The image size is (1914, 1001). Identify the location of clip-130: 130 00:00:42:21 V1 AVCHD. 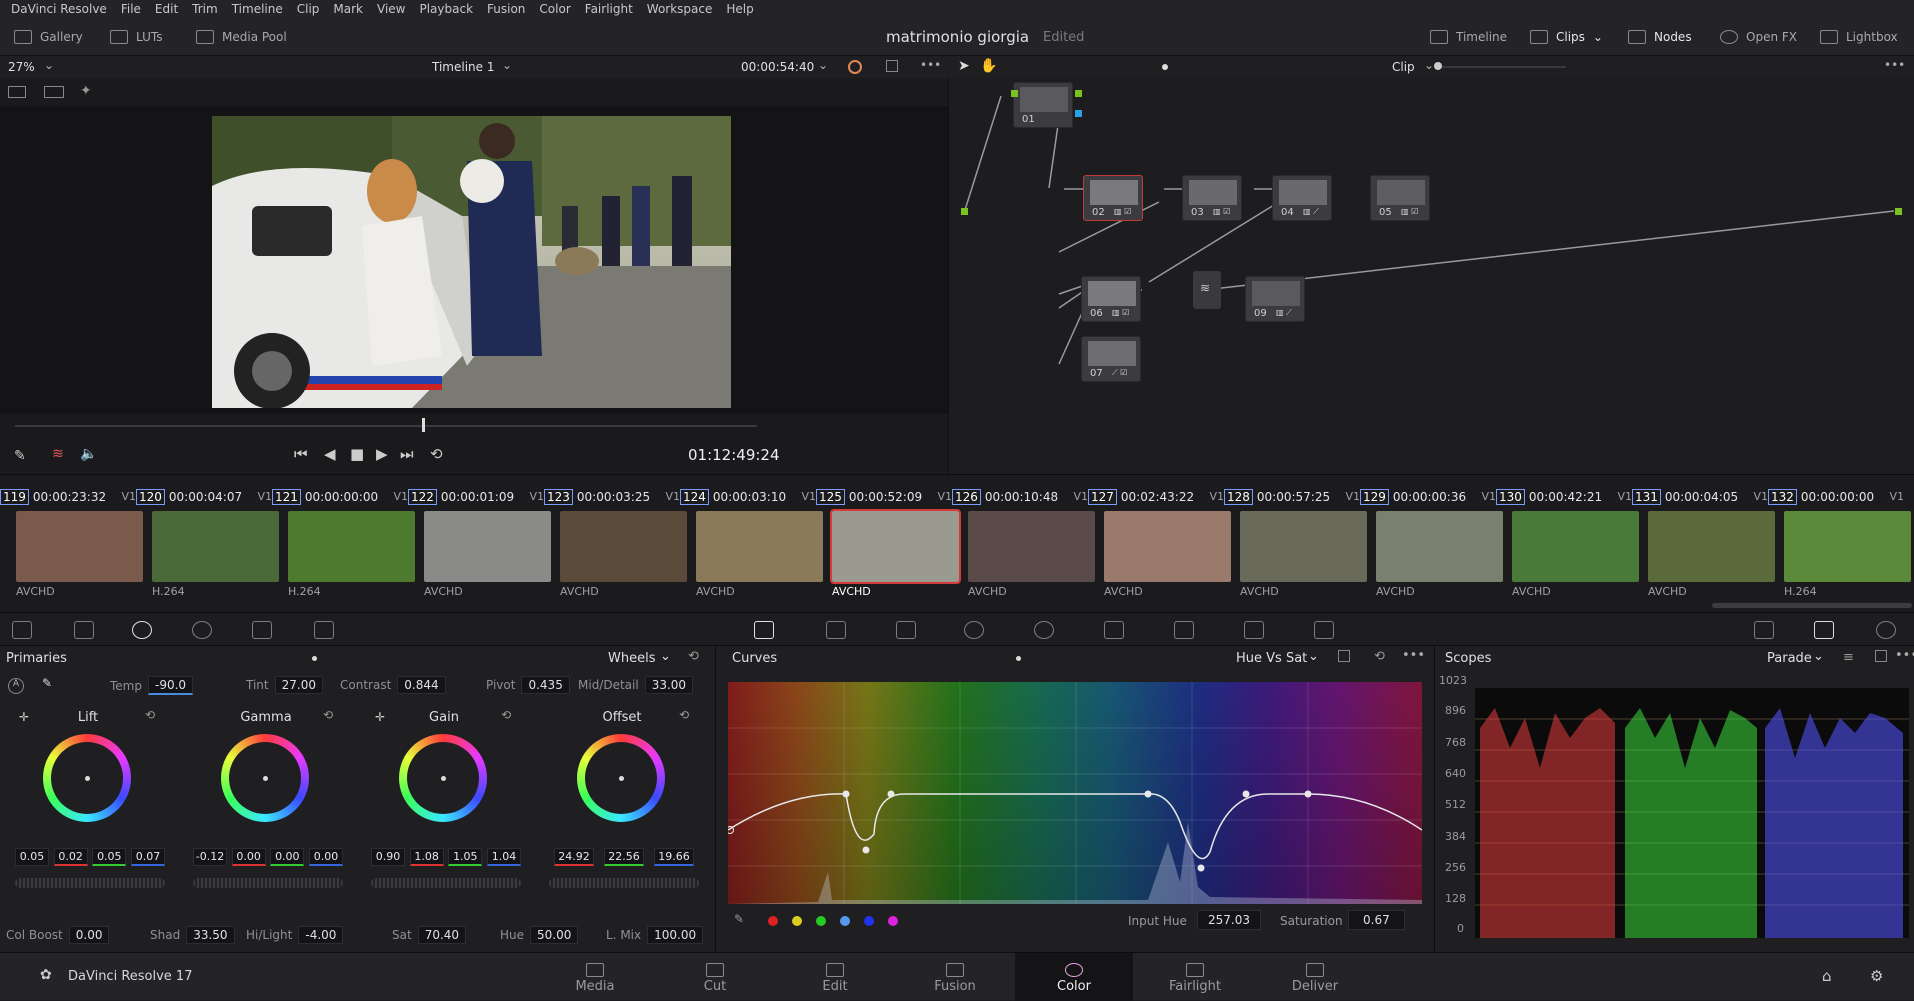
(1567, 542).